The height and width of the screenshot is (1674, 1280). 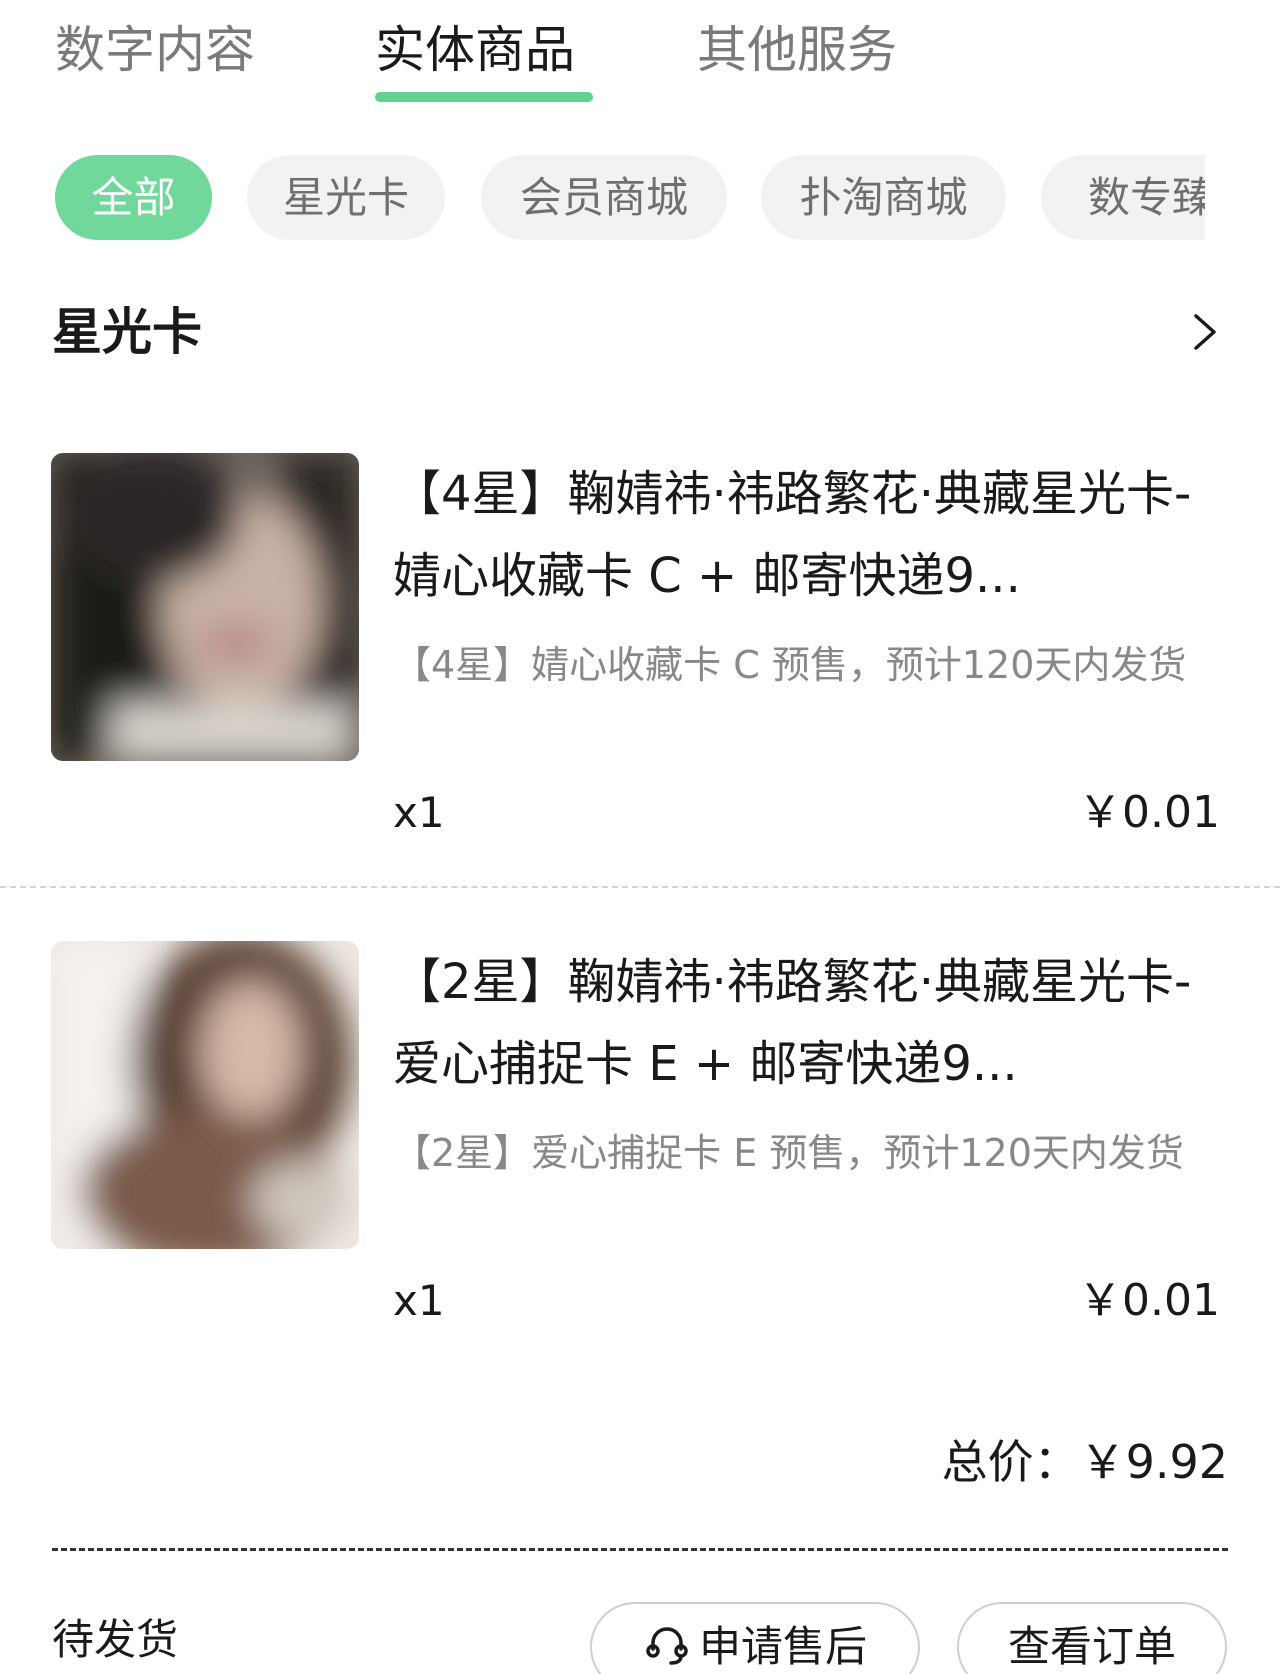 I want to click on tab-physical-goods: 实体商品, so click(x=475, y=50).